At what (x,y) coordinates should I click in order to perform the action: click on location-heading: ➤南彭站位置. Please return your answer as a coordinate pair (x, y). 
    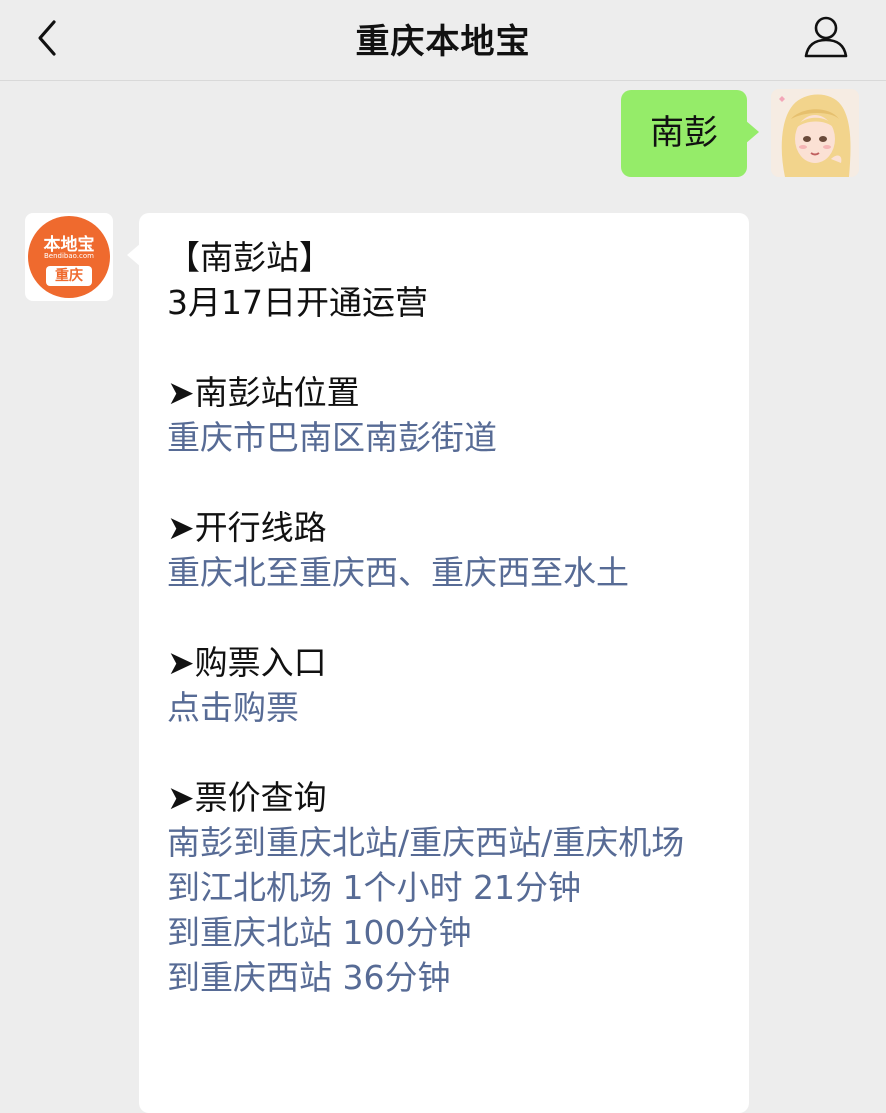
    Looking at the image, I should click on (263, 392).